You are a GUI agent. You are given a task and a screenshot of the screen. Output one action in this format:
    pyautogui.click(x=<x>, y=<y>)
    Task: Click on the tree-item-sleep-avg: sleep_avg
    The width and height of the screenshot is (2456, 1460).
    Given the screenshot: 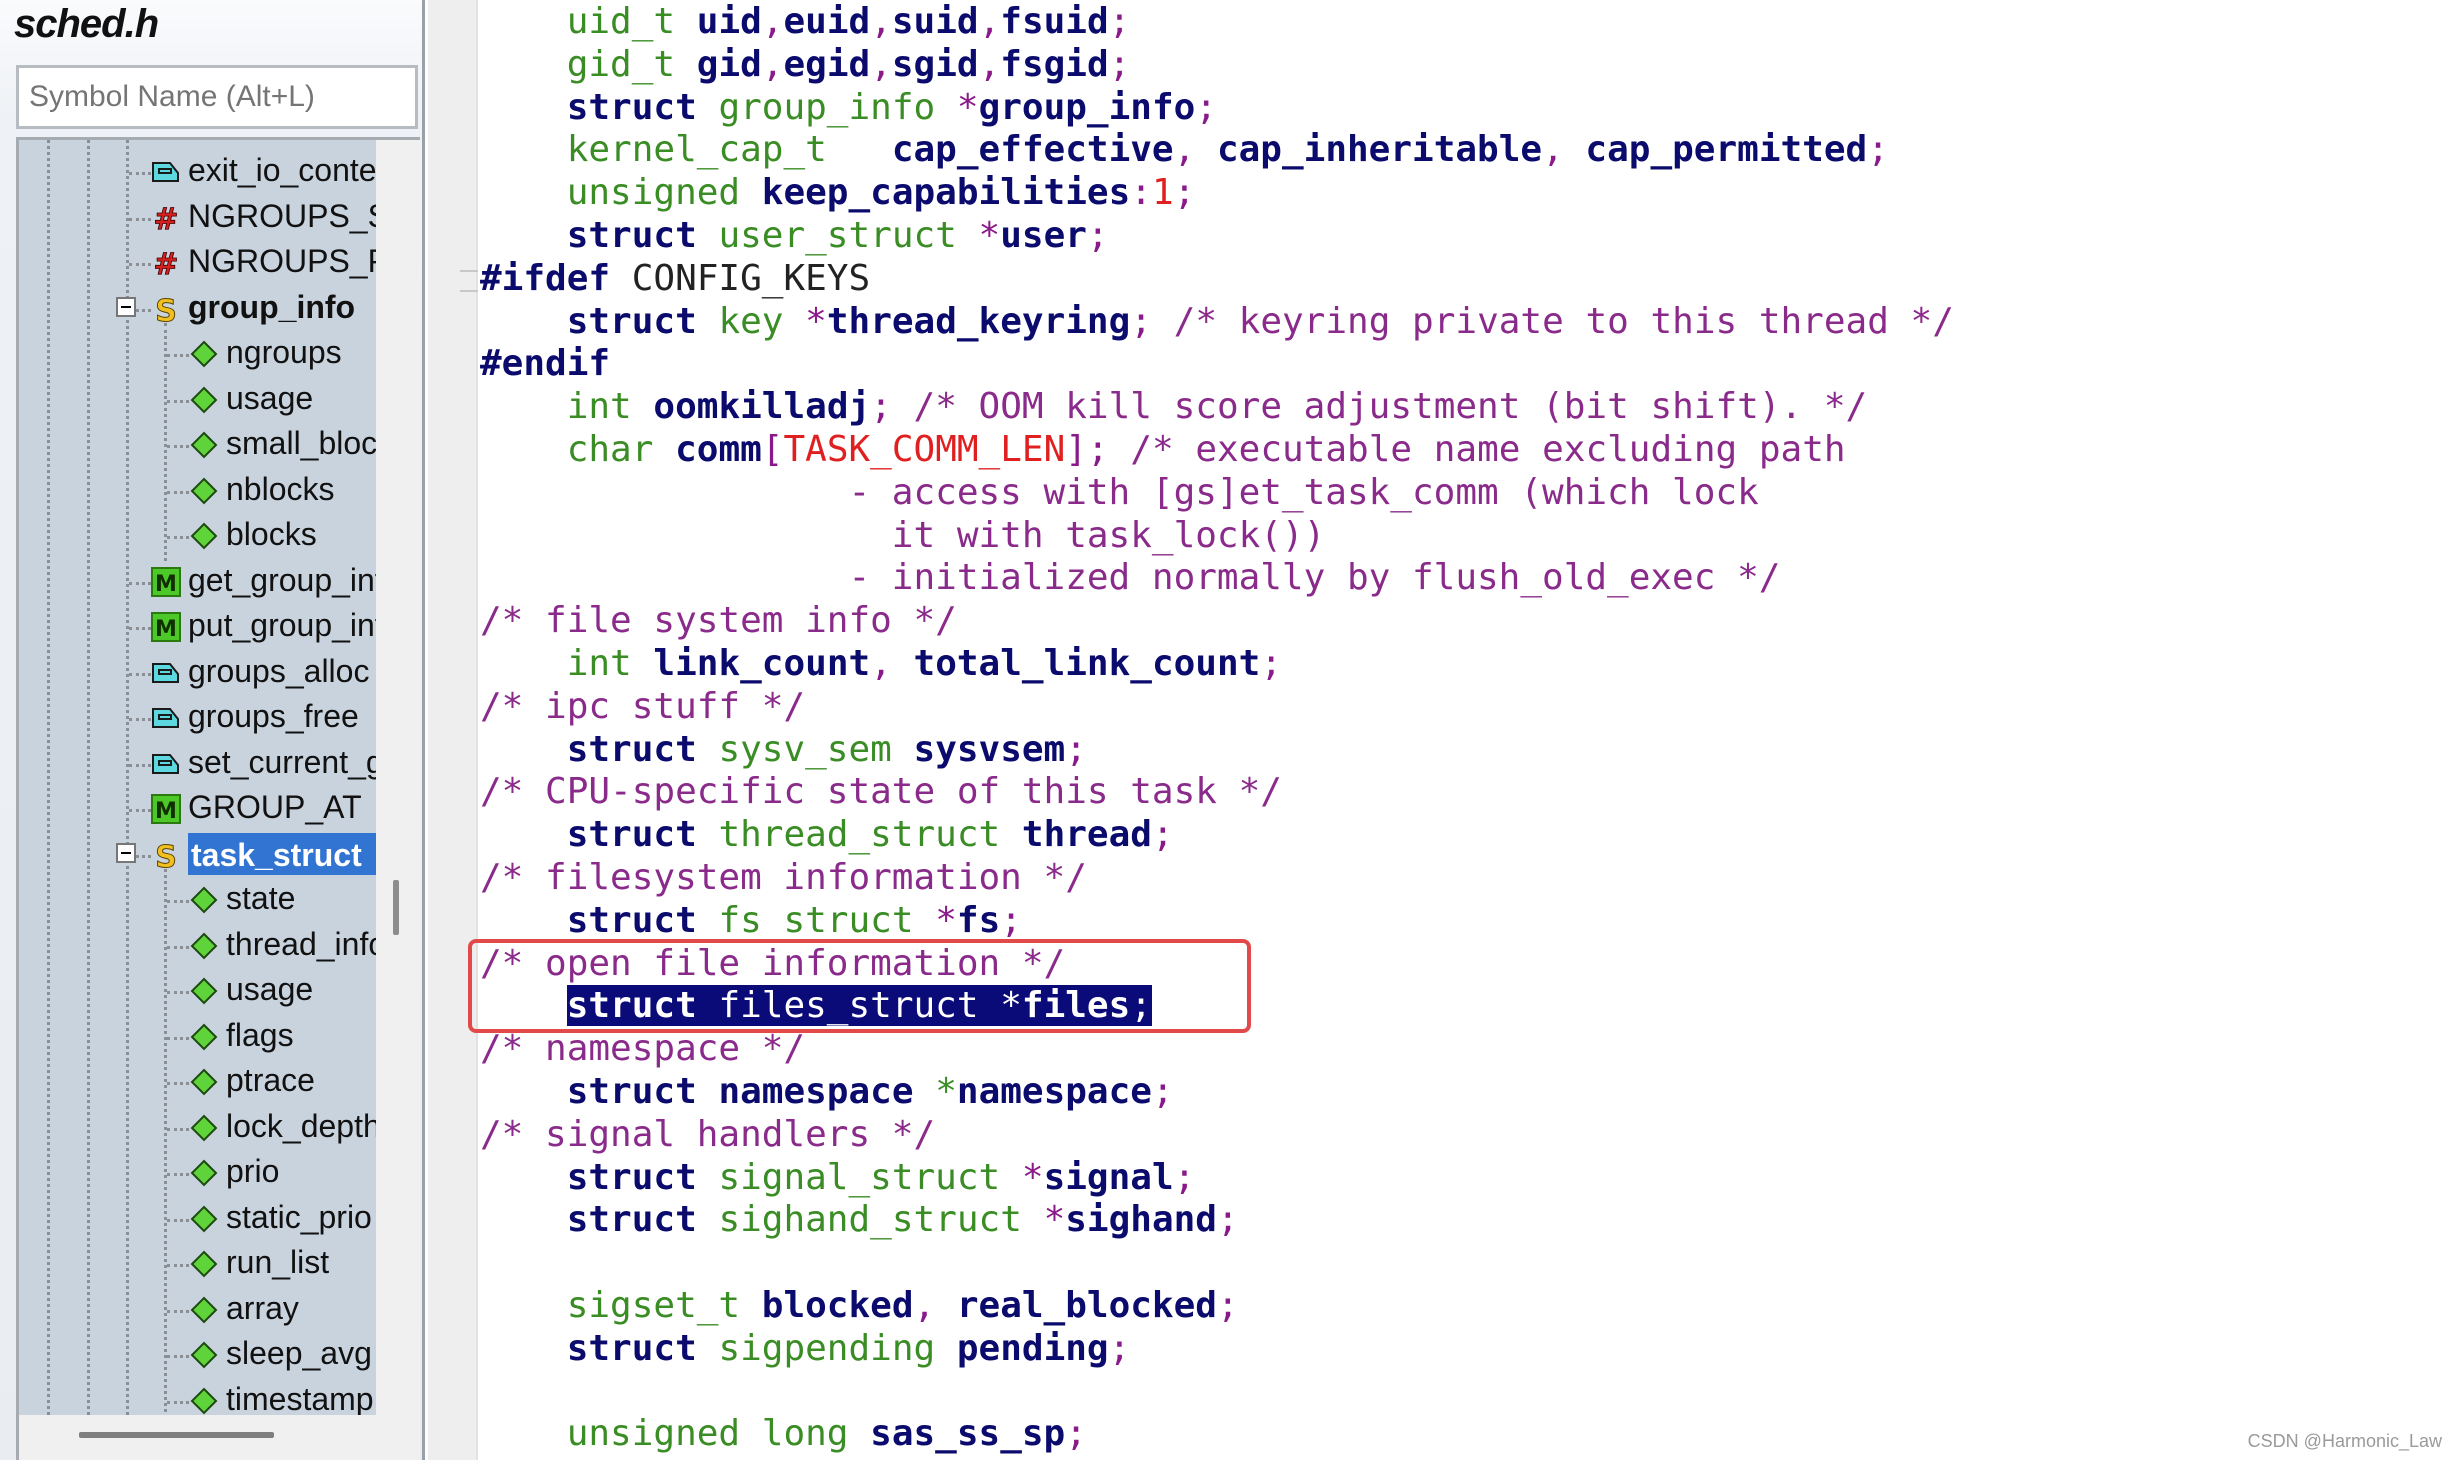 What is the action you would take?
    pyautogui.click(x=197, y=1355)
    